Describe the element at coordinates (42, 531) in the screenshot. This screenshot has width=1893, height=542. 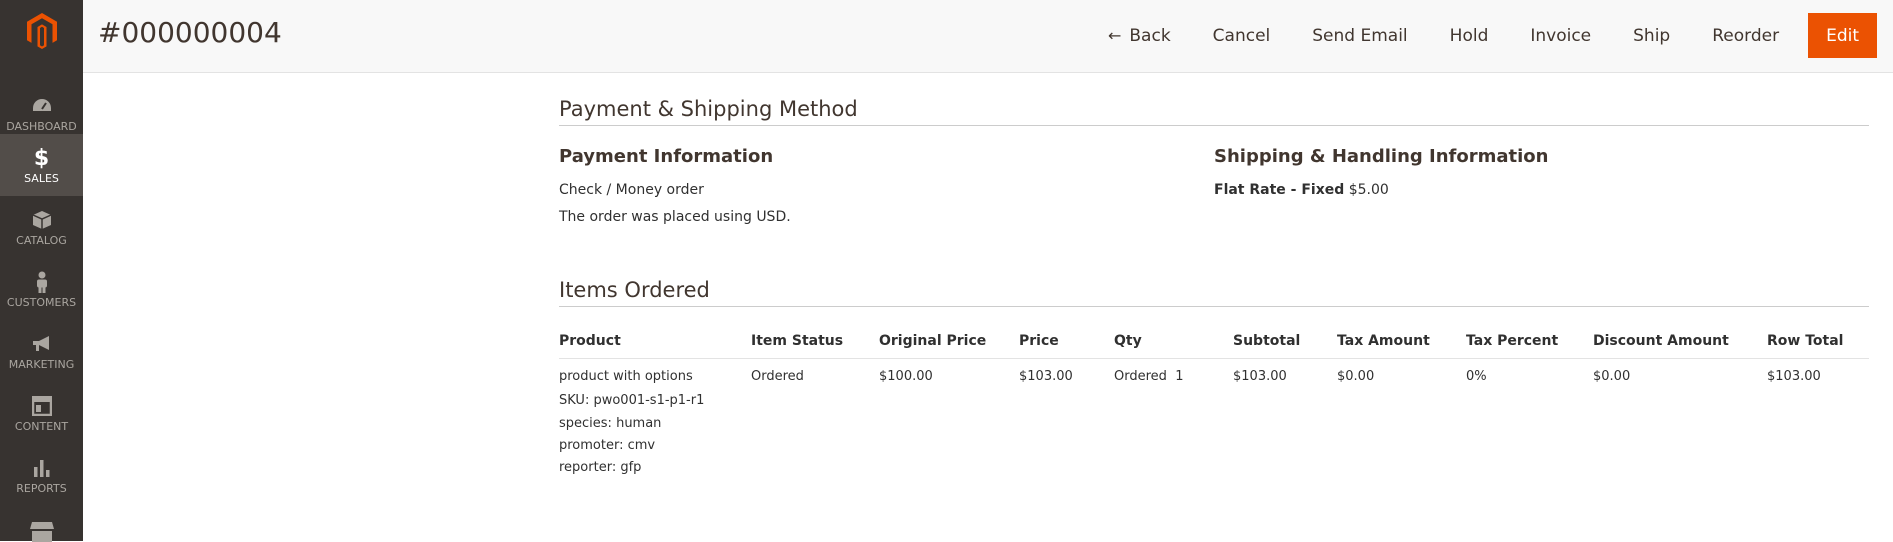
I see `store-icon` at that location.